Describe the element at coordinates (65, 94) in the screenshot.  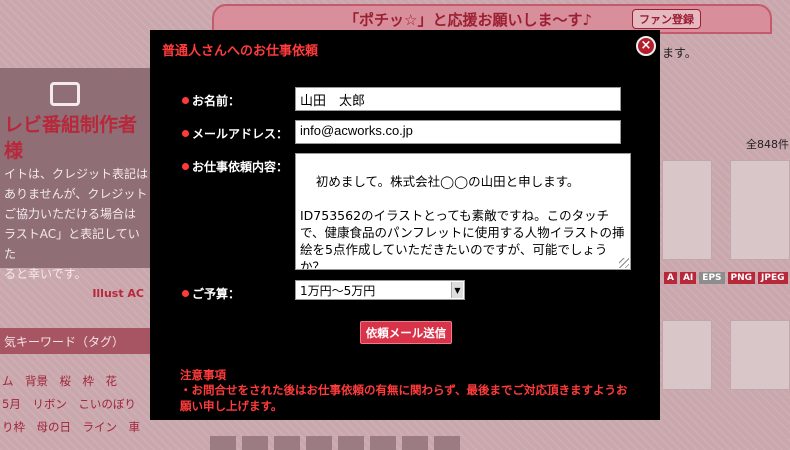
I see `tv-icon` at that location.